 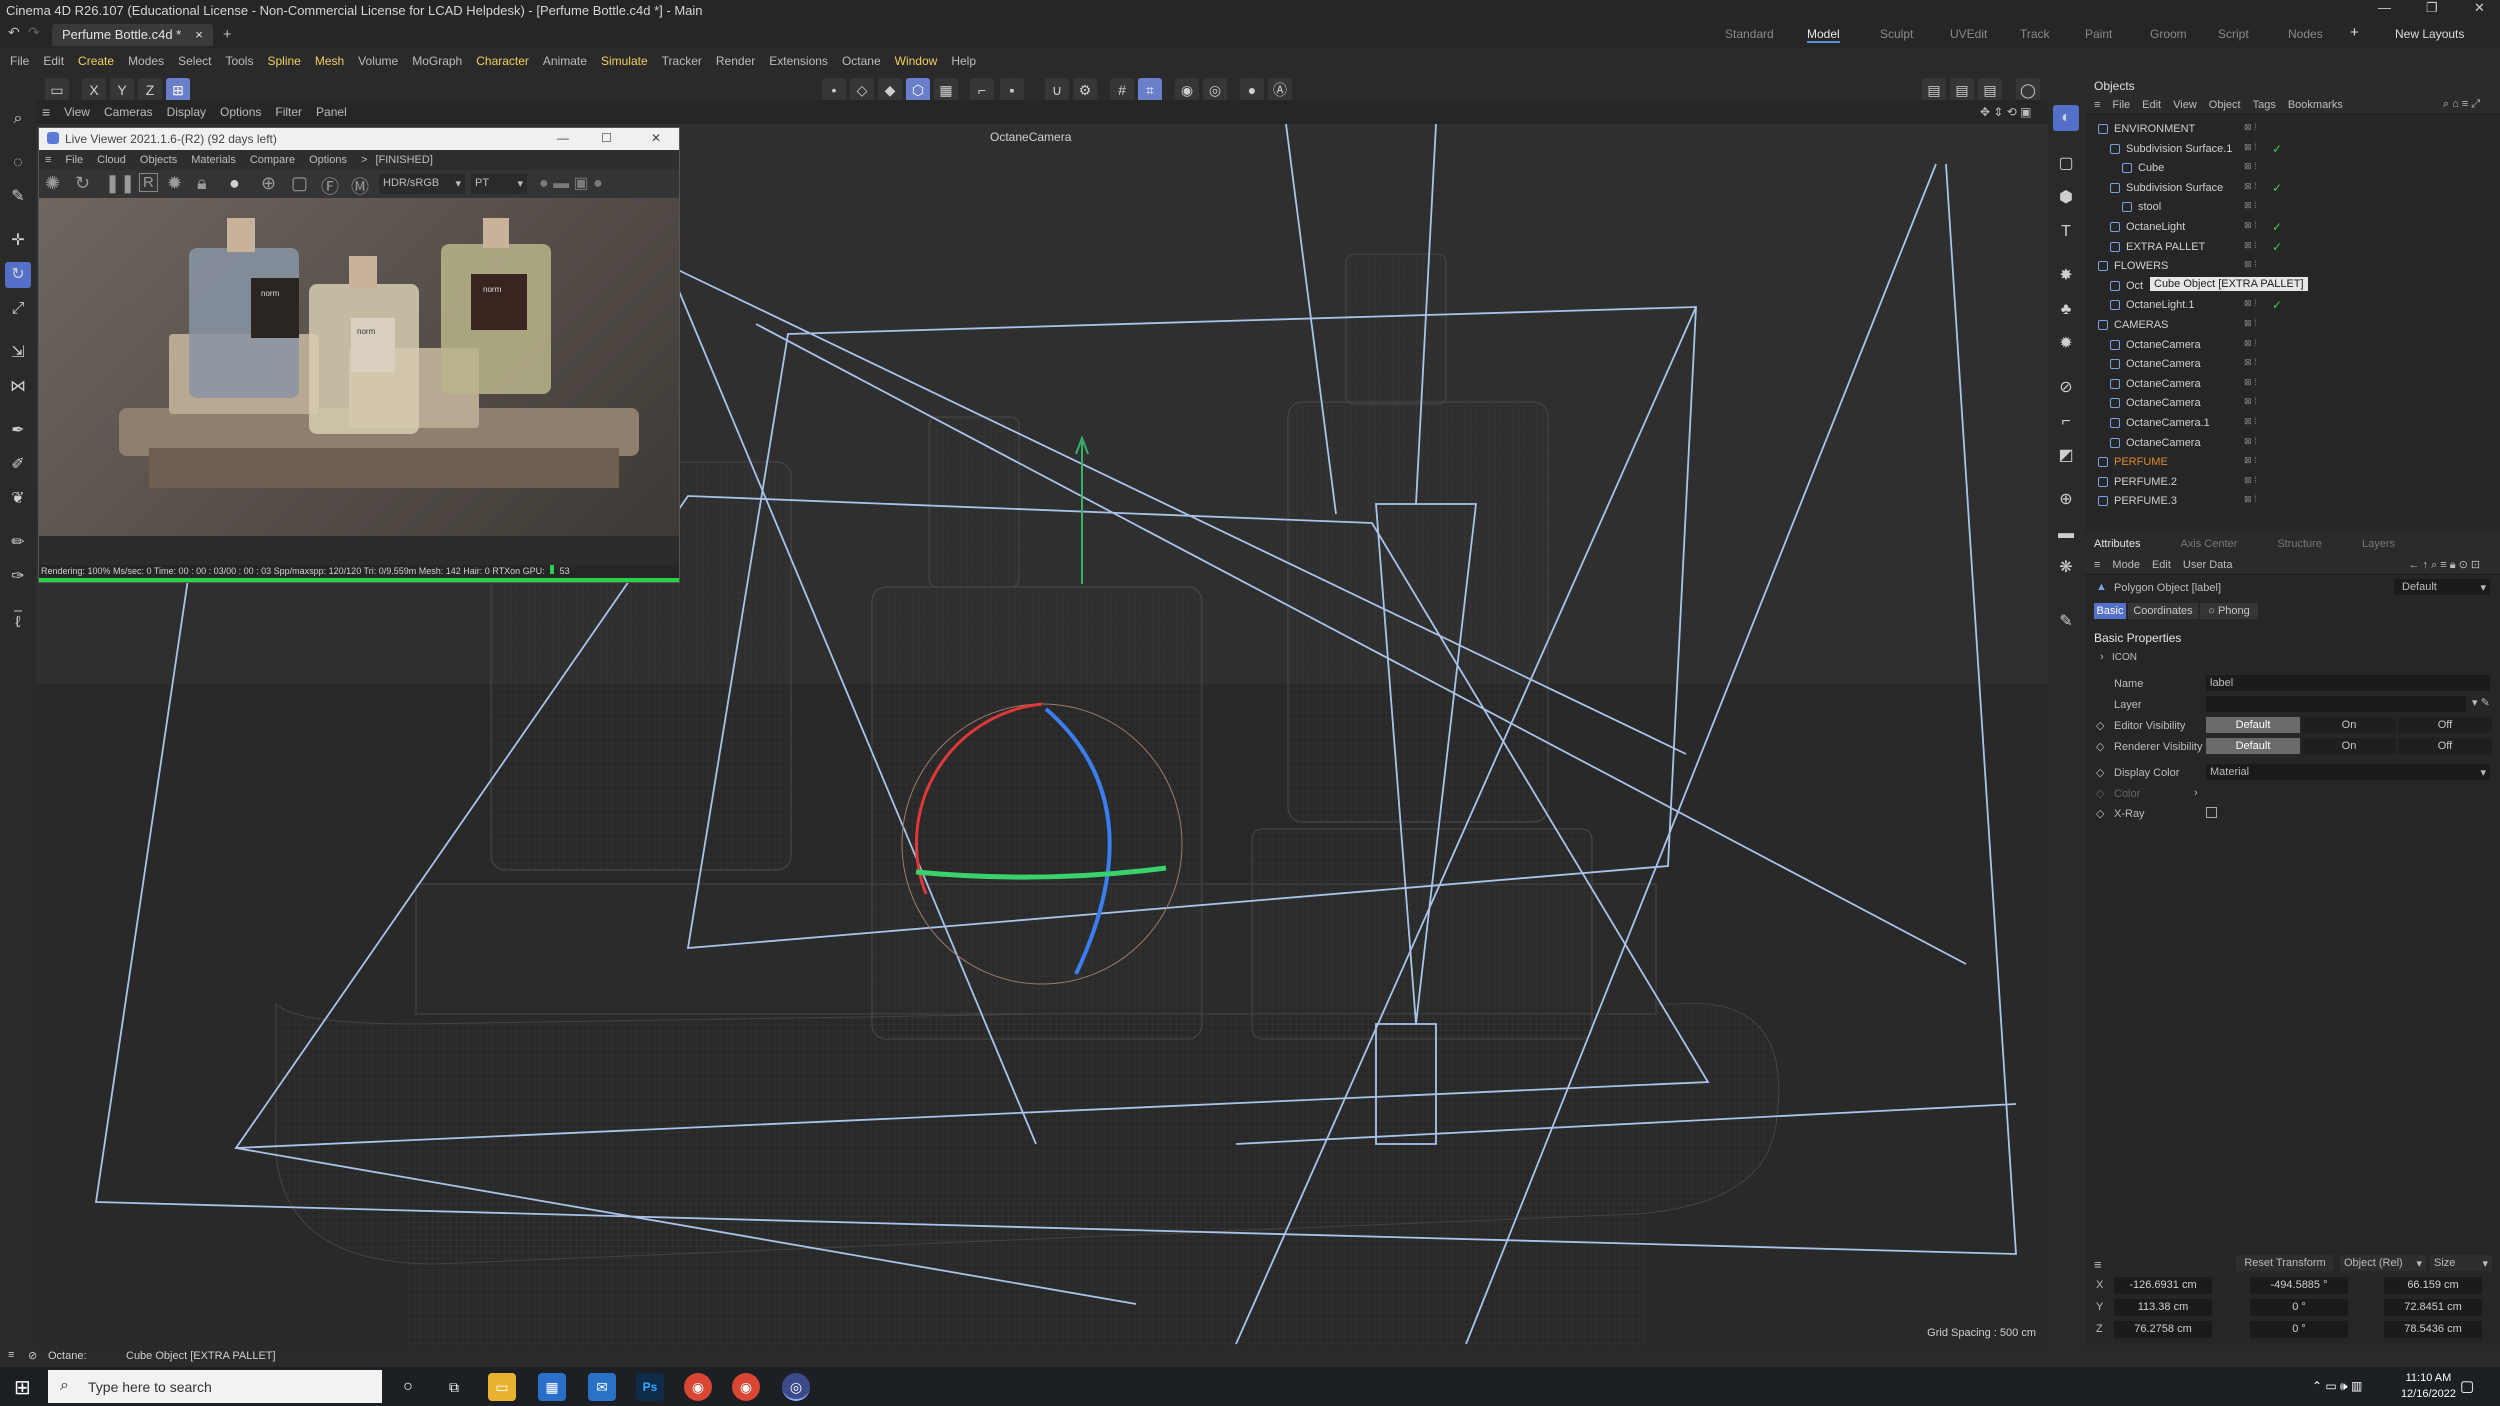 What do you see at coordinates (2293, 423) in the screenshot?
I see `object-row: OctaneCamera.1 ⊠ ⁞` at bounding box center [2293, 423].